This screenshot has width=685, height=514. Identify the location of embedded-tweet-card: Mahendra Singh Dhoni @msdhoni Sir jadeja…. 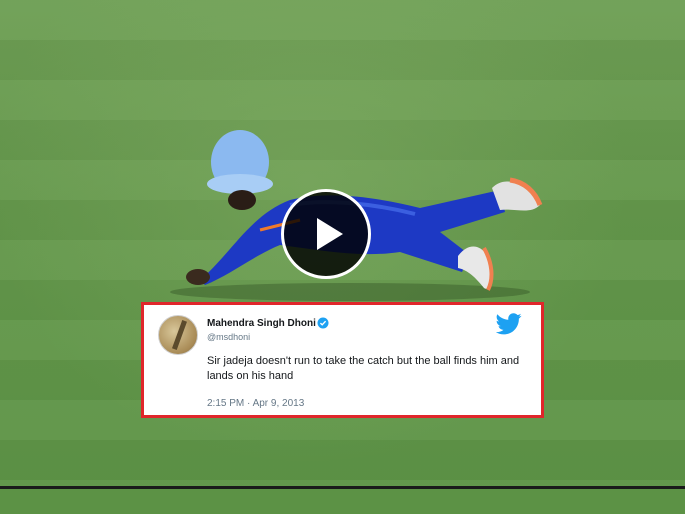
(342, 360).